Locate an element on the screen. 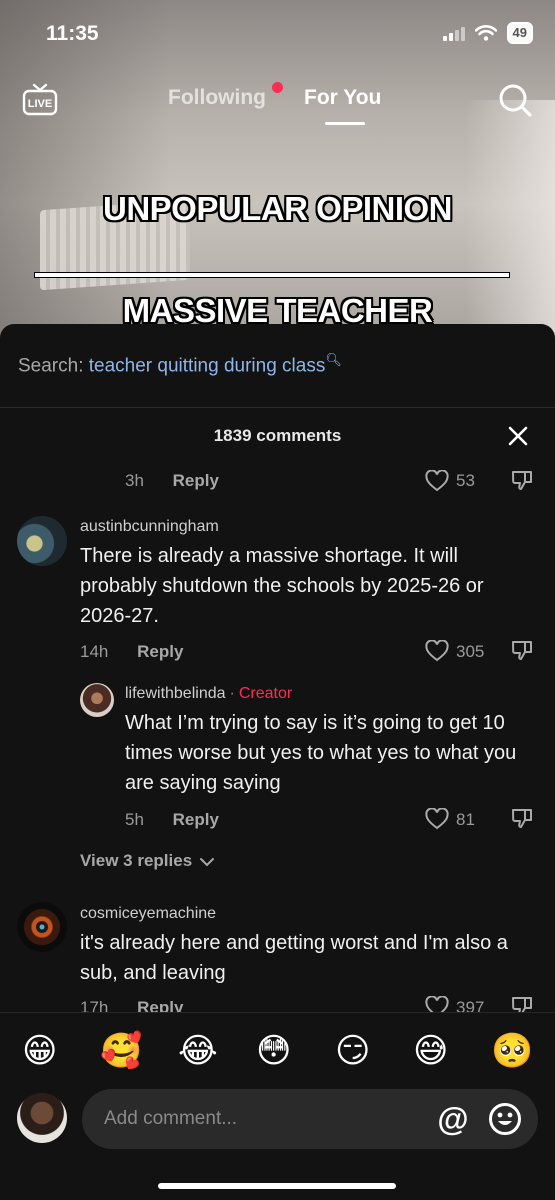 The height and width of the screenshot is (1200, 555). notification-dot is located at coordinates (277, 87).